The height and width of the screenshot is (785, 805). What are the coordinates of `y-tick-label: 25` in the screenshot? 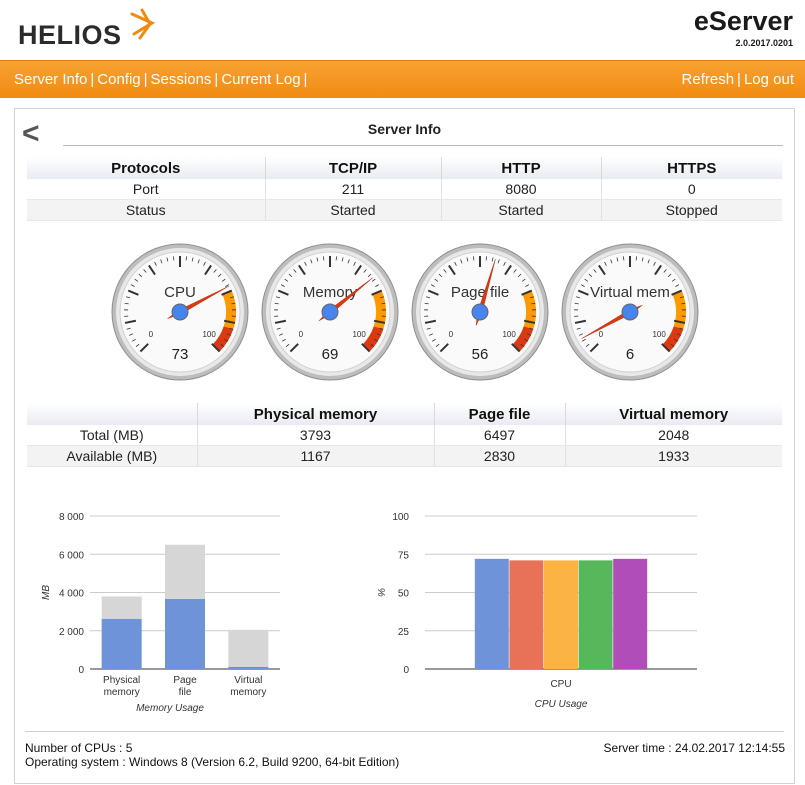 It's located at (404, 632).